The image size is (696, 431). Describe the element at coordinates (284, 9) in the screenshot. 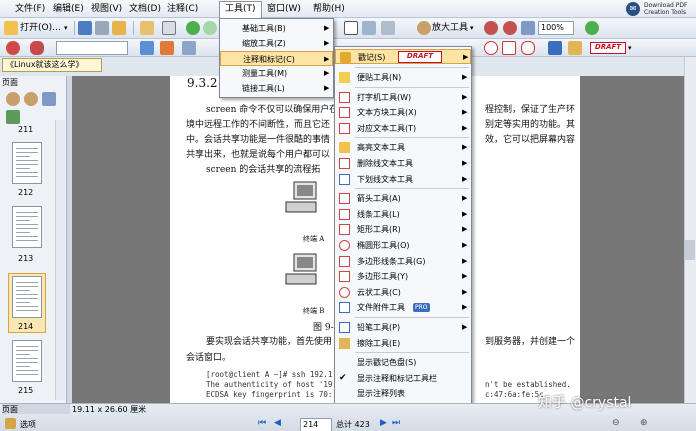

I see `menu-window: 窗口(W)` at that location.